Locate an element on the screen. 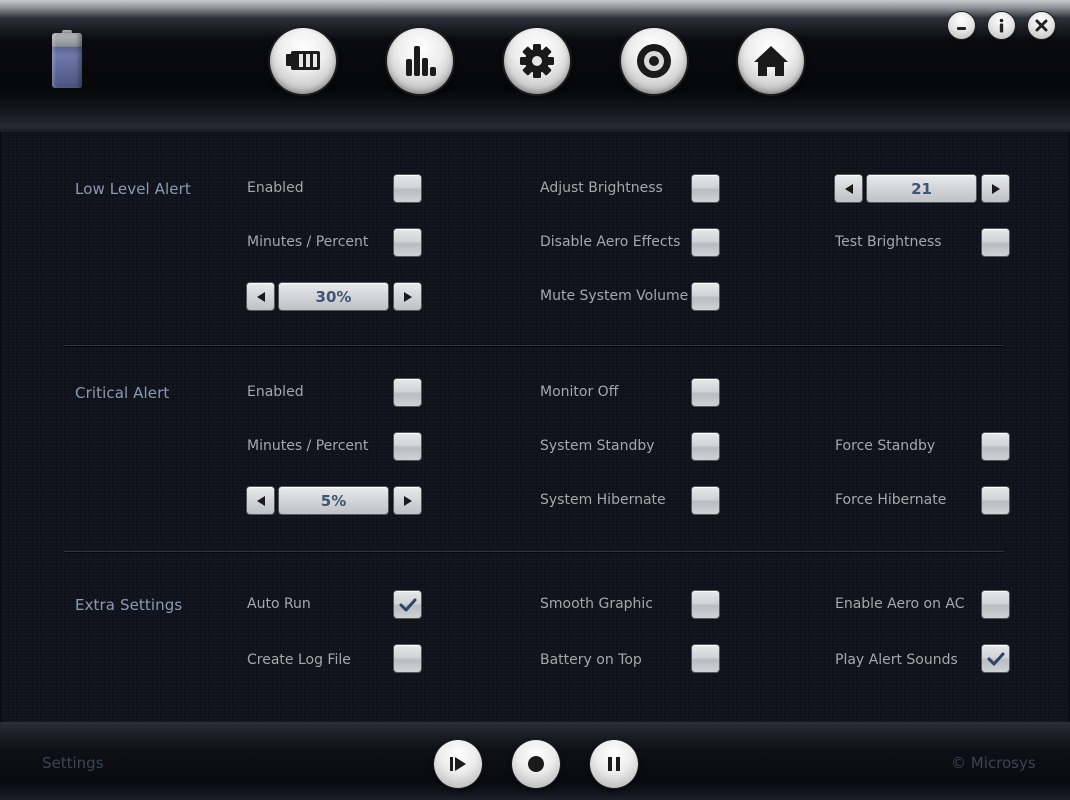 The image size is (1070, 800). brightness-decrement-button is located at coordinates (848, 188).